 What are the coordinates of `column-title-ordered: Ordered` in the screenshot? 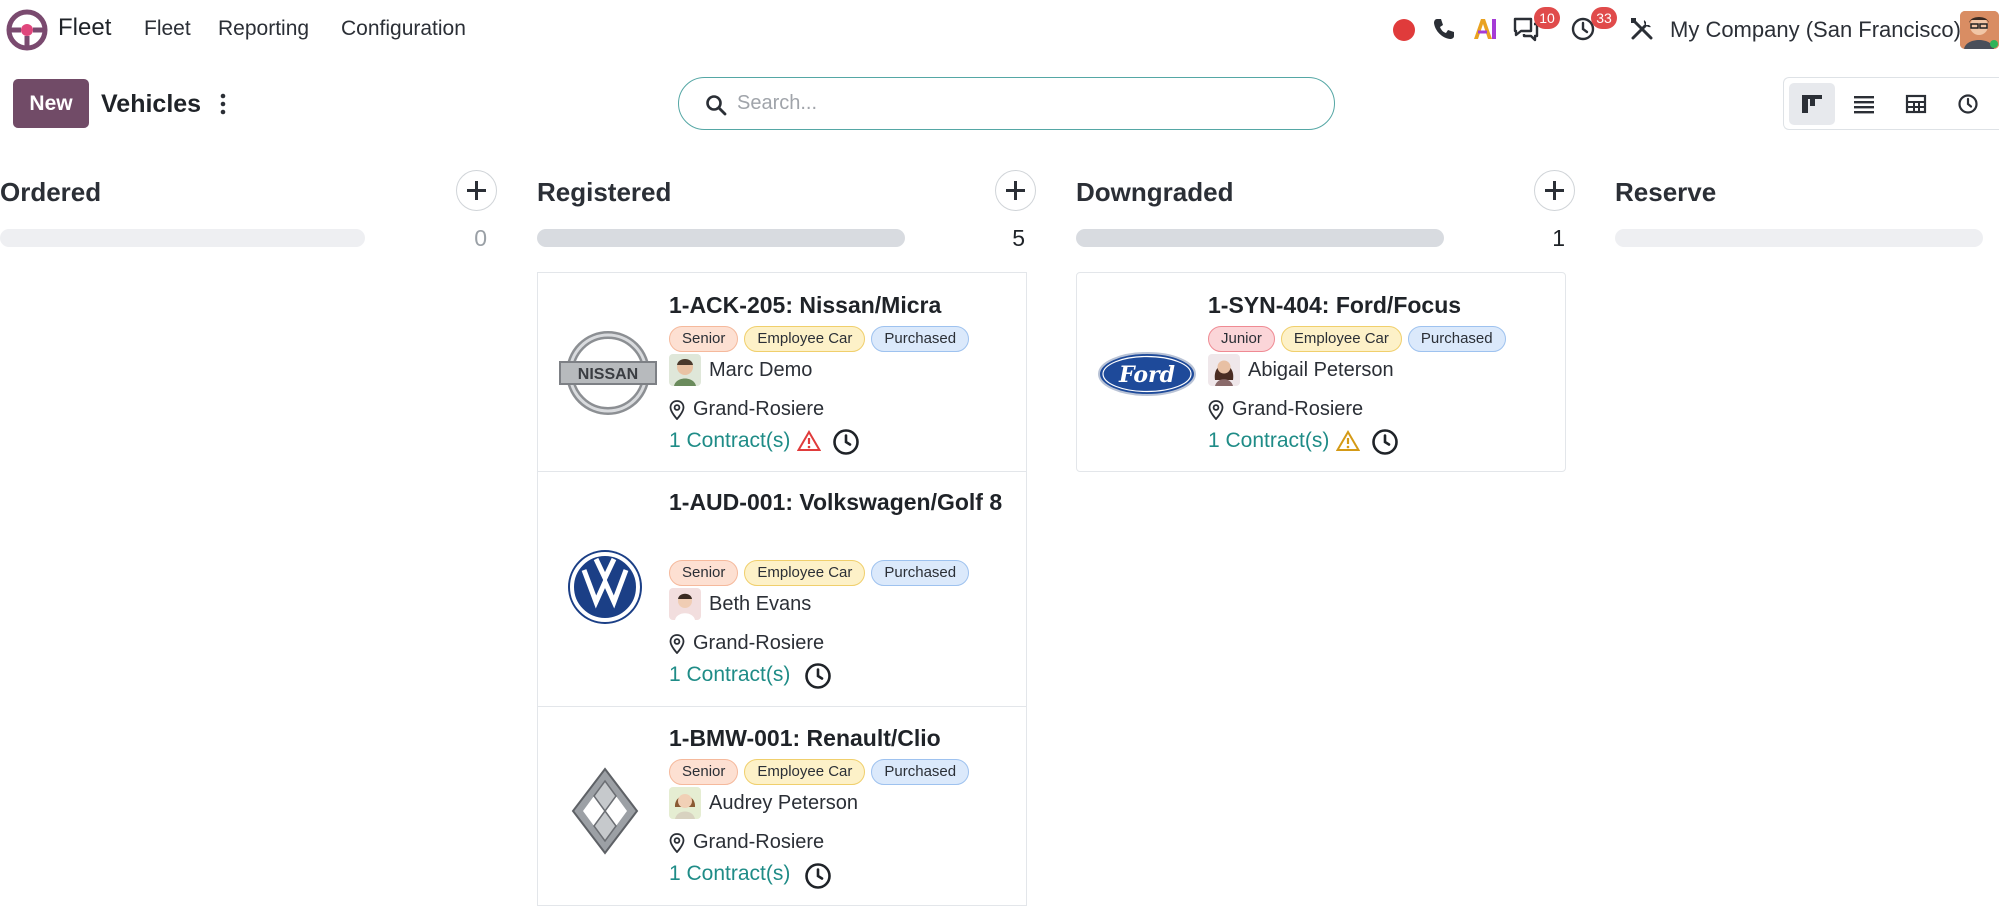 It's located at (50, 192).